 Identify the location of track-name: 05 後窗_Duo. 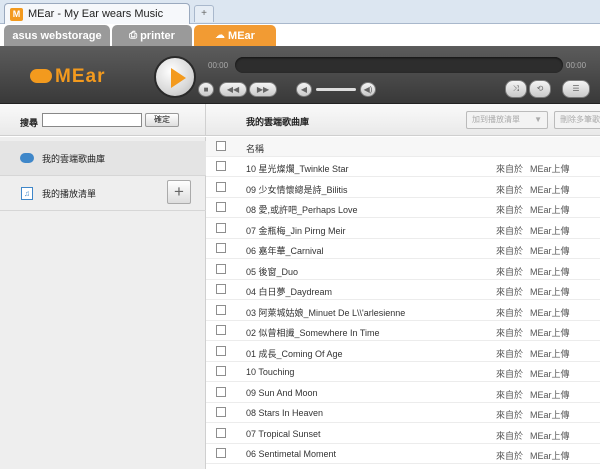
(272, 271).